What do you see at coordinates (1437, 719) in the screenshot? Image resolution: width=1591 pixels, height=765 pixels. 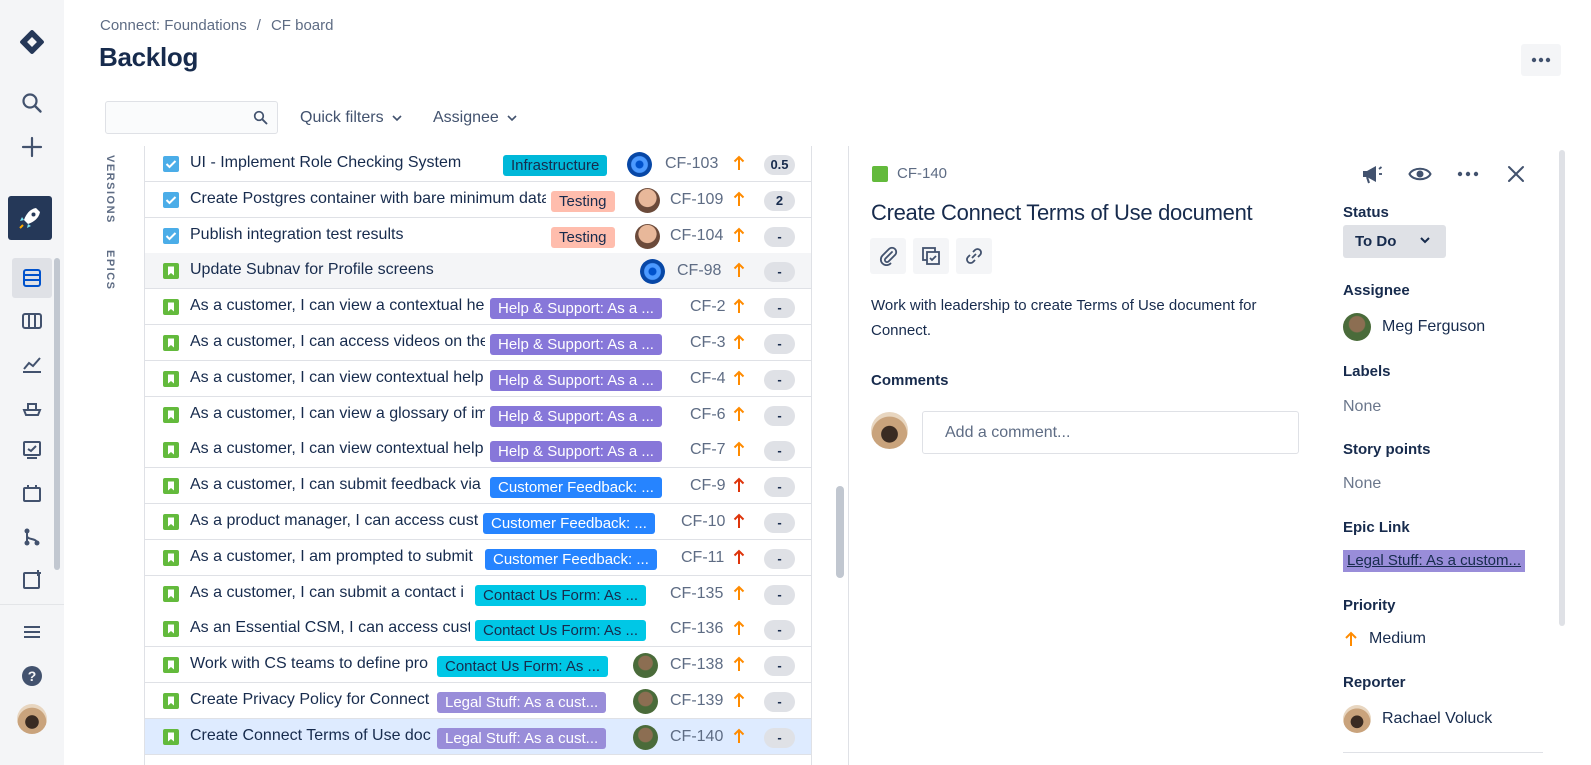 I see `reporter-value: Rachael Voluck` at bounding box center [1437, 719].